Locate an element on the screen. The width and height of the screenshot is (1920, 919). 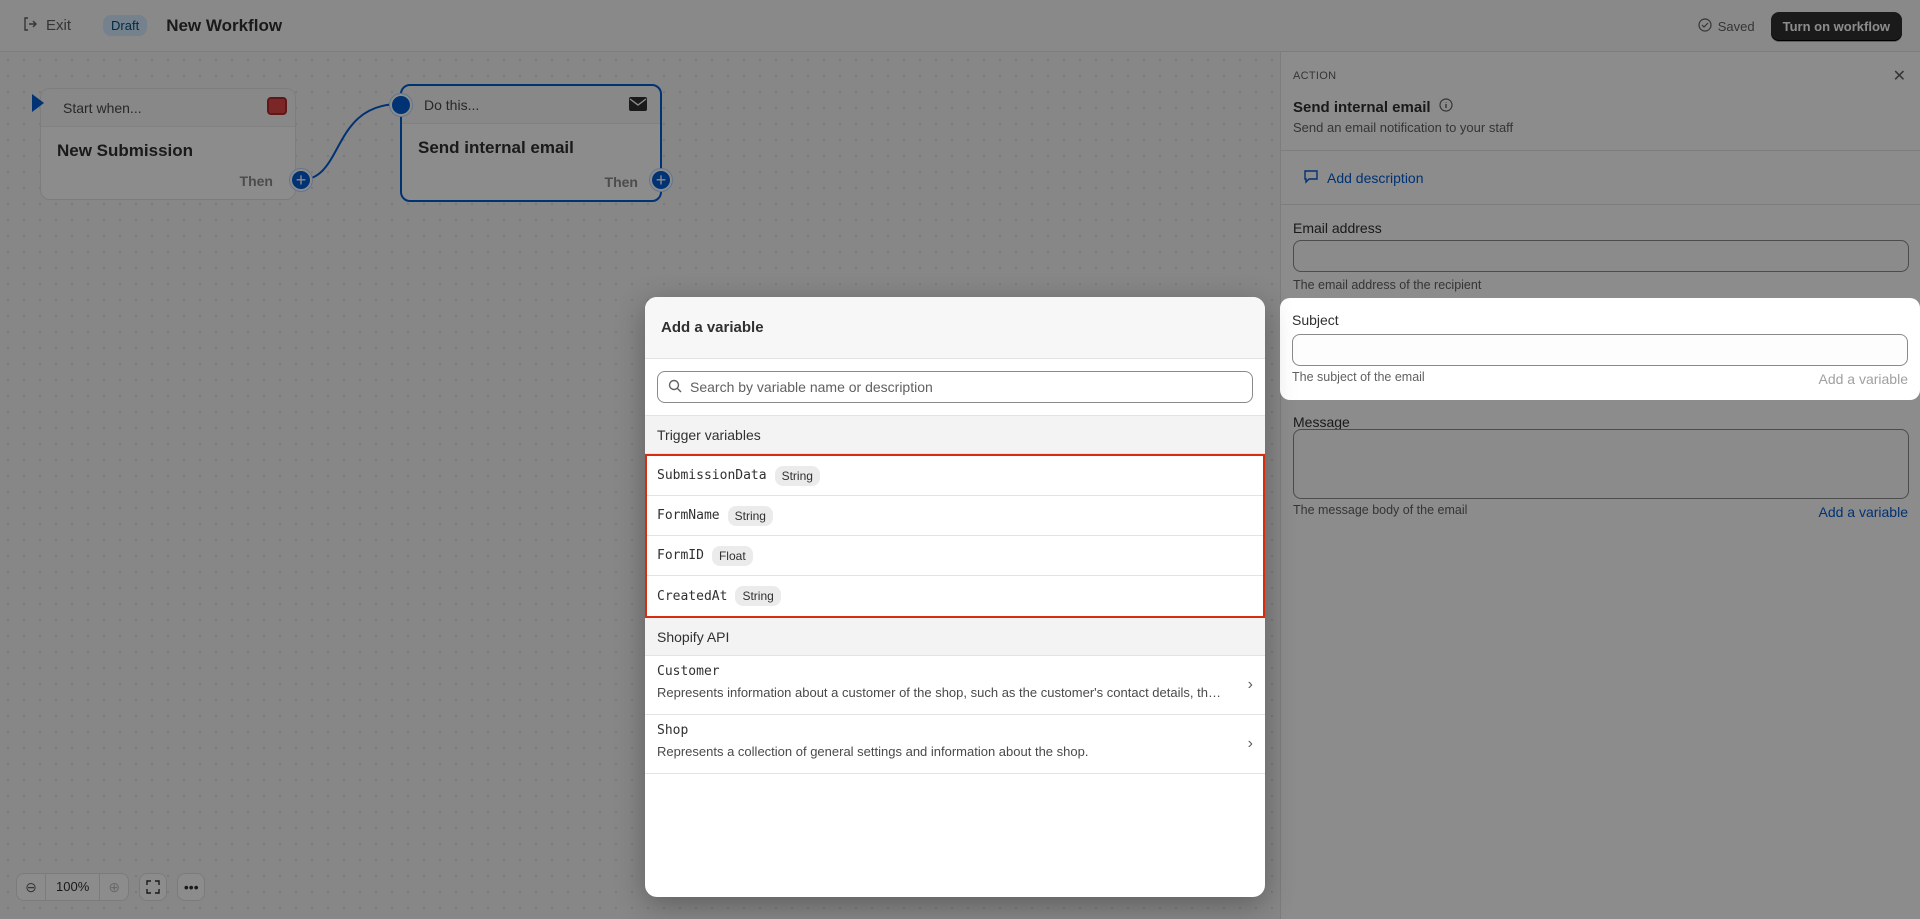
search-icon is located at coordinates (675, 387).